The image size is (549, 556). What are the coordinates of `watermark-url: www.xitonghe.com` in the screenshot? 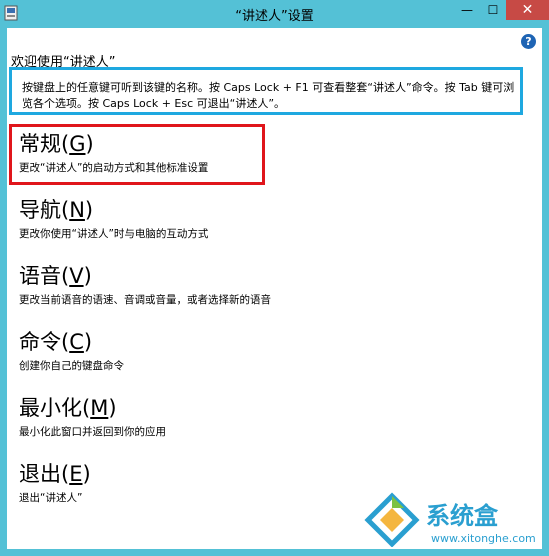 It's located at (483, 538).